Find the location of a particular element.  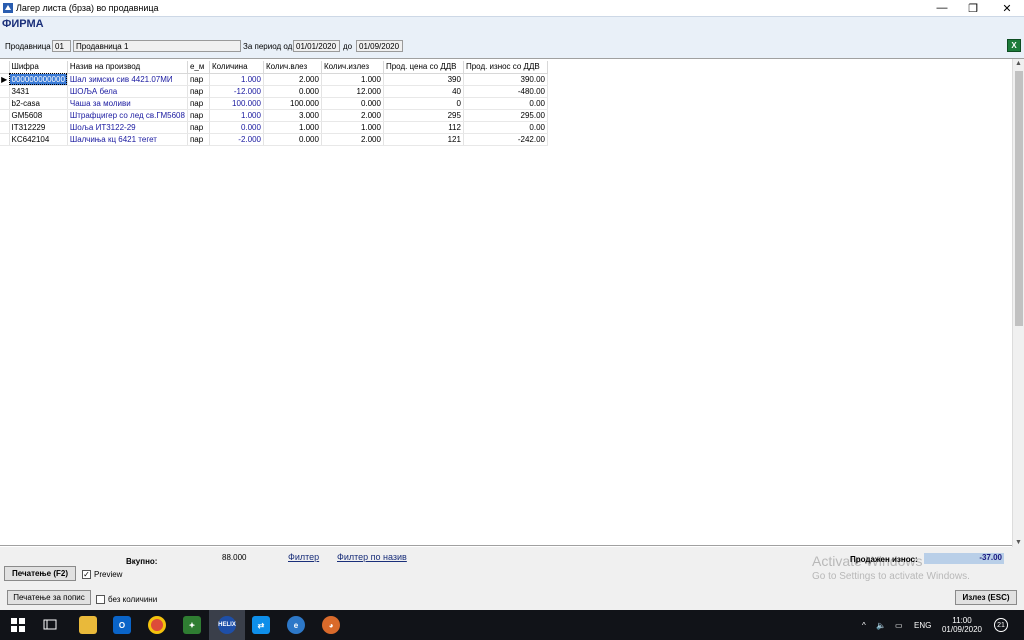

scroll-down-icon: ▼ is located at coordinates (1018, 542).